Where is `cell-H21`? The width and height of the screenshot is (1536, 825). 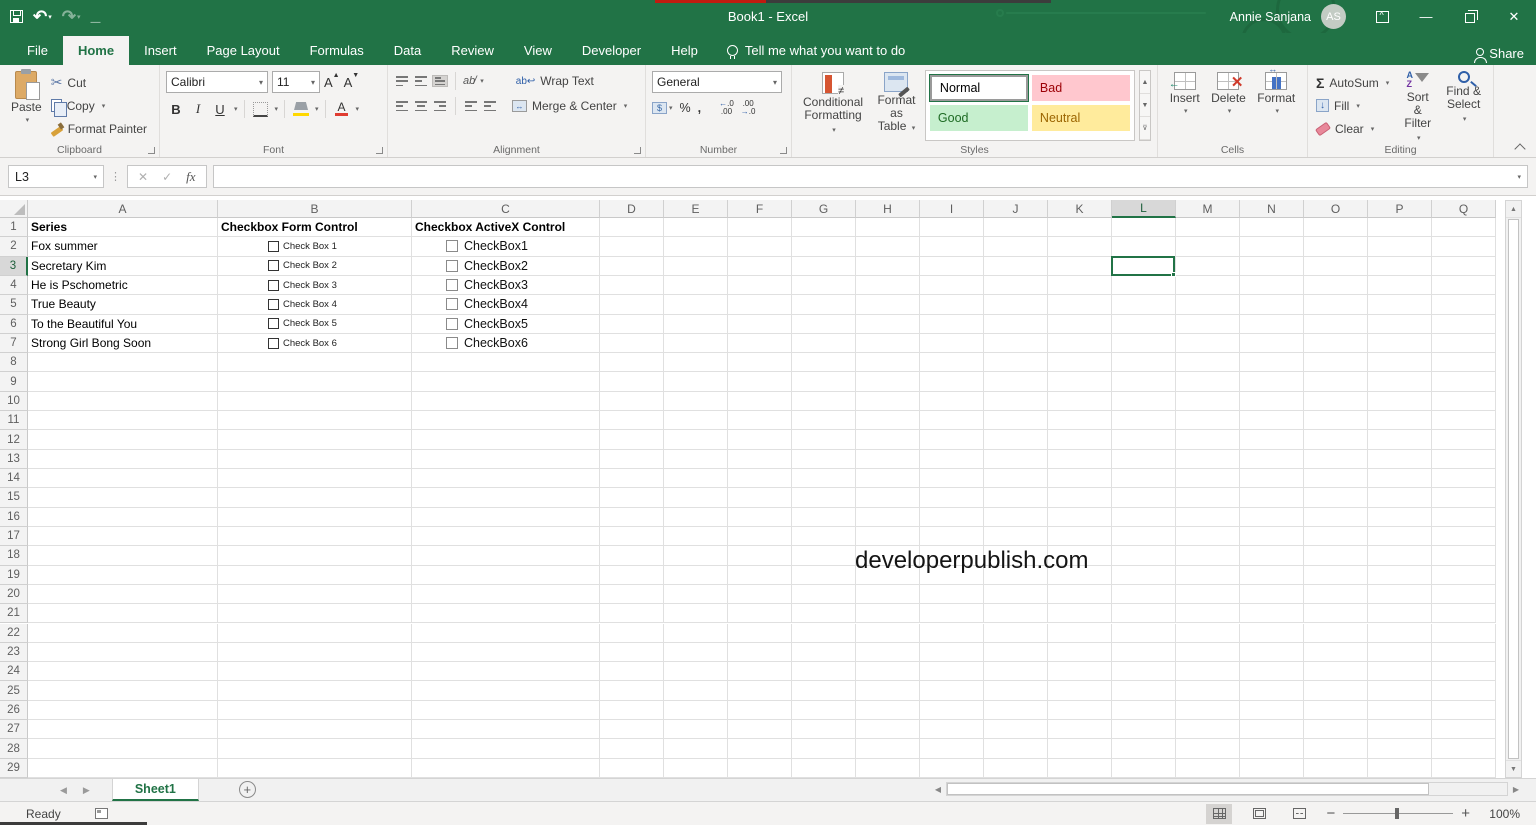 cell-H21 is located at coordinates (888, 614).